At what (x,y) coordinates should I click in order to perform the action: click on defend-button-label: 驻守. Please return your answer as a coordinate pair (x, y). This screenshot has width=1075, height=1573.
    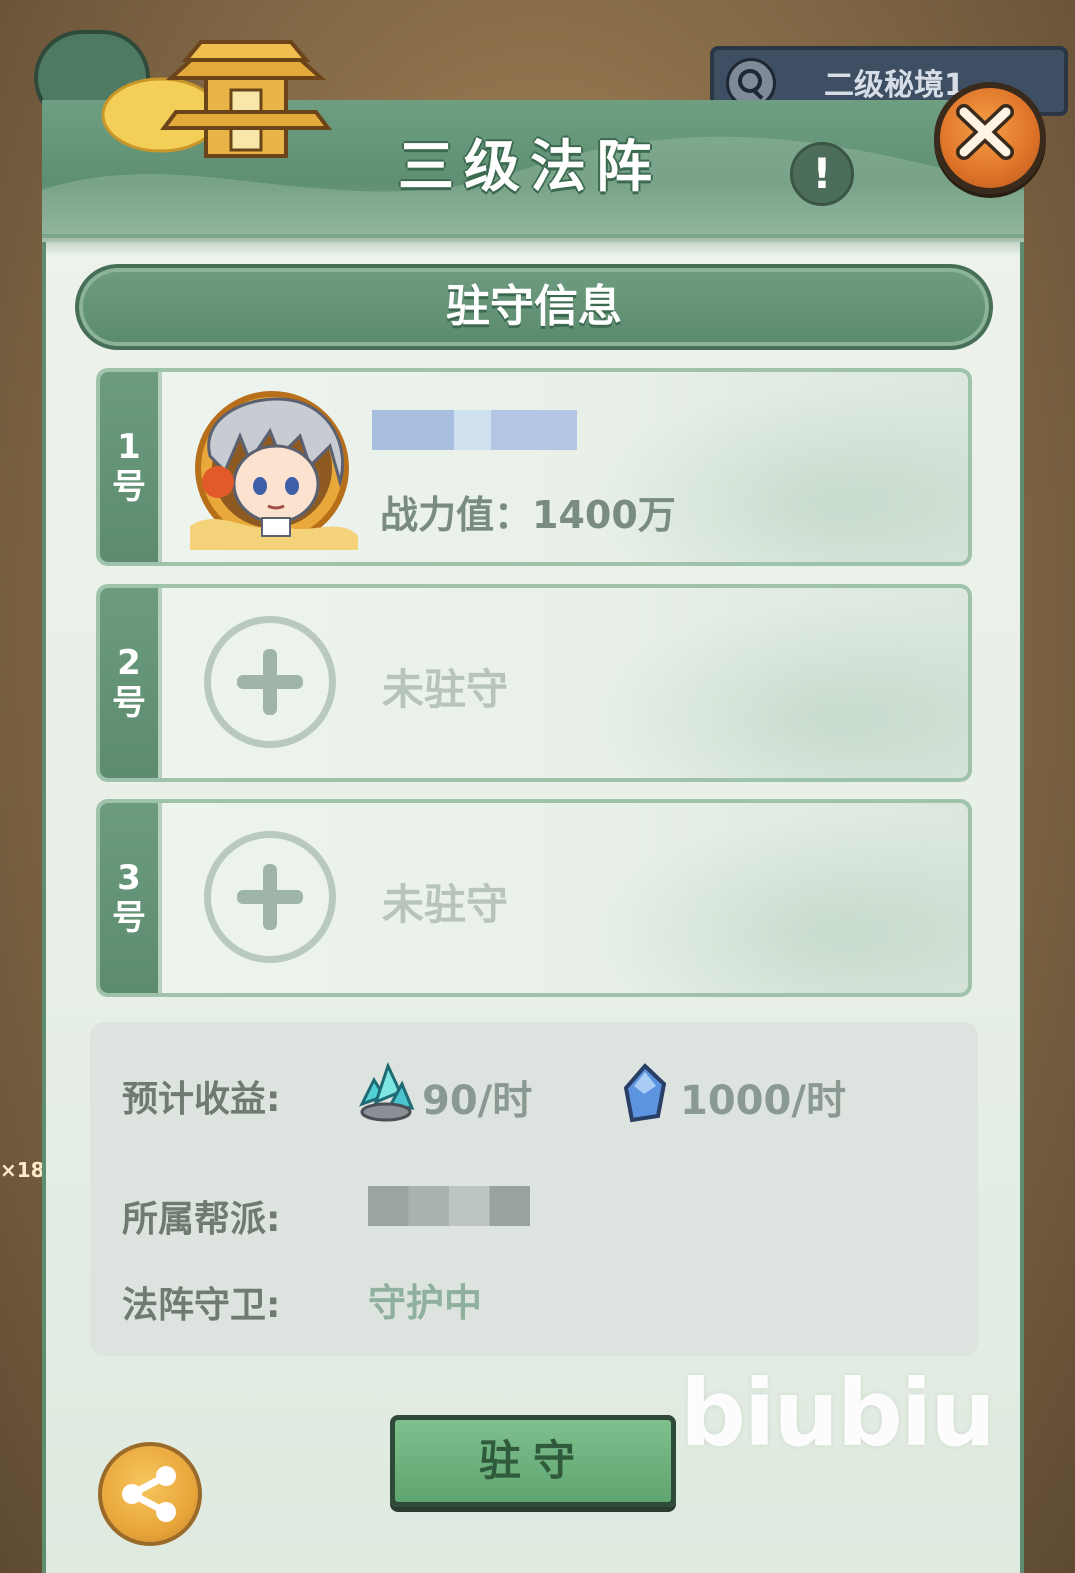
    Looking at the image, I should click on (532, 1460).